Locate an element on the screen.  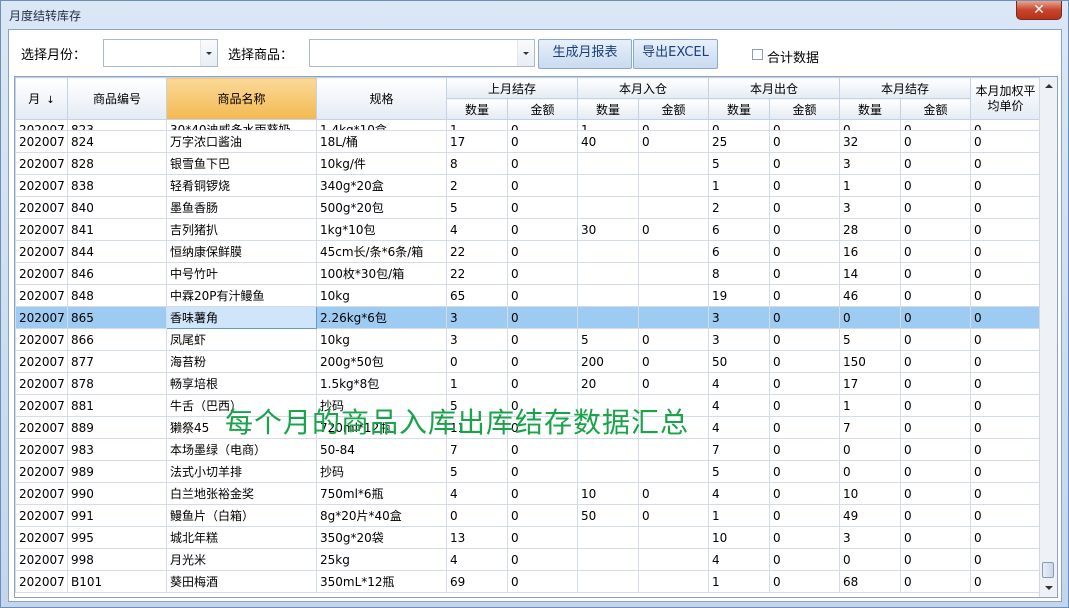
col-spec: 规格 is located at coordinates (381, 98).